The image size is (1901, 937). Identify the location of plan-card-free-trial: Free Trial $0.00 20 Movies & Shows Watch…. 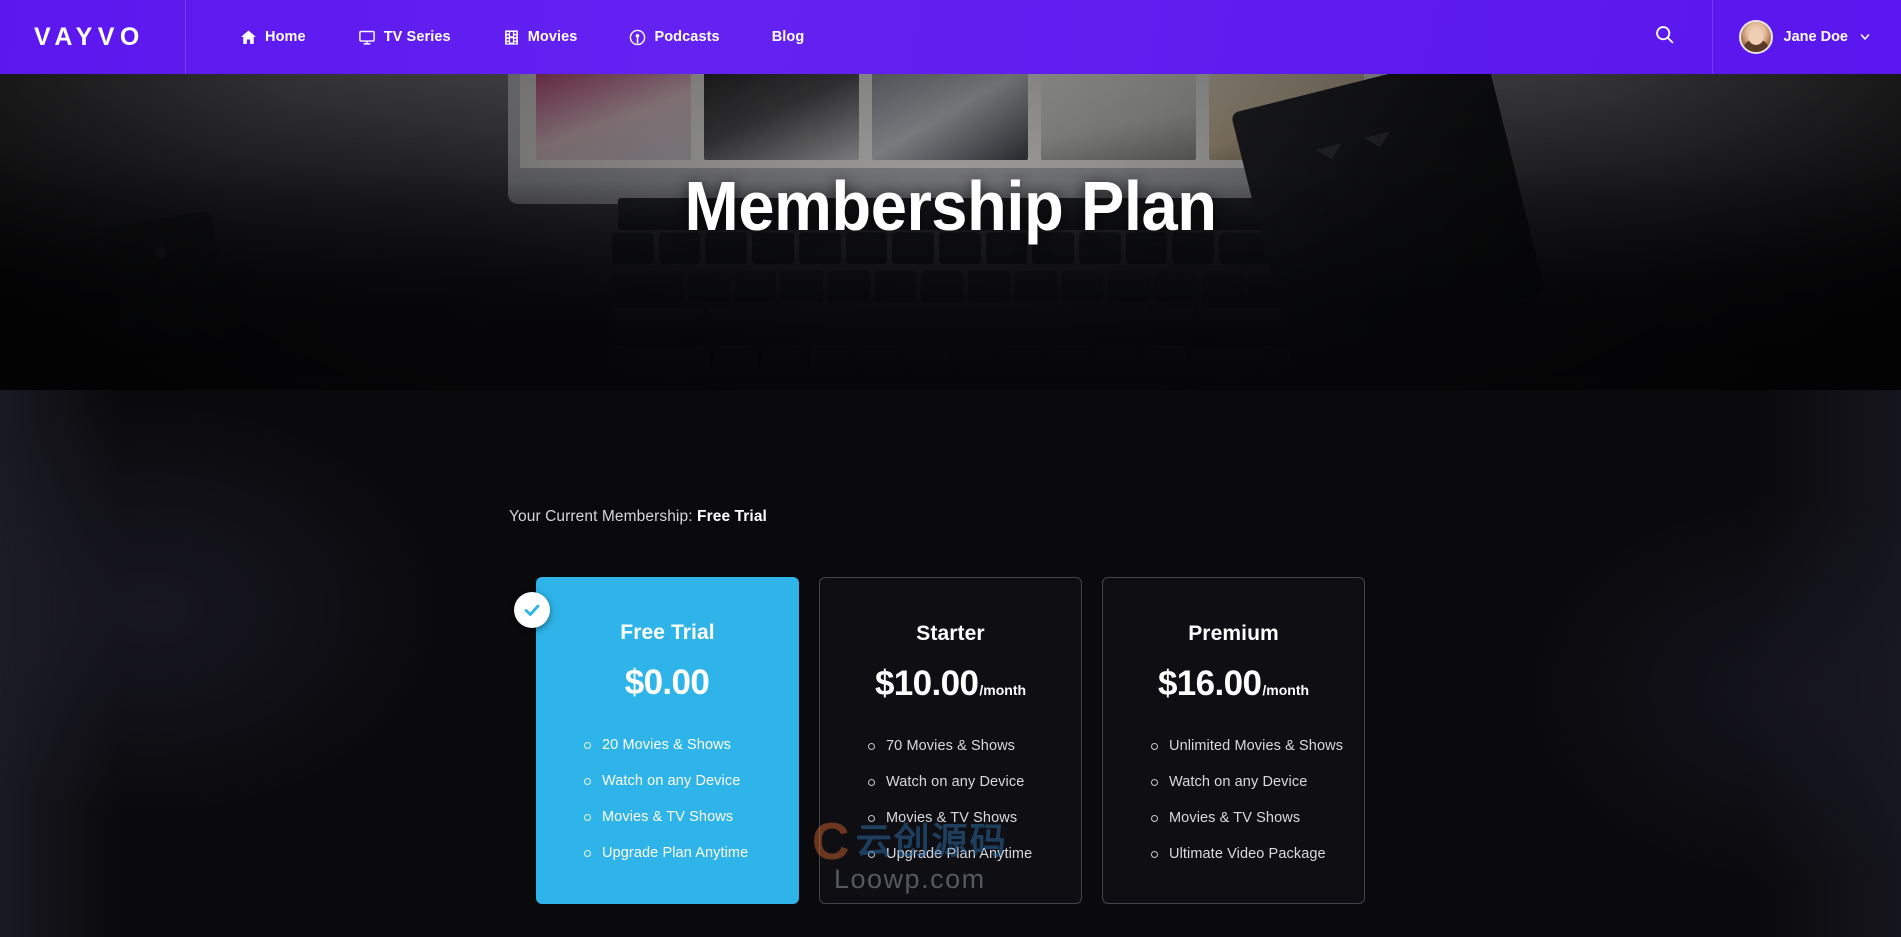
(656, 740).